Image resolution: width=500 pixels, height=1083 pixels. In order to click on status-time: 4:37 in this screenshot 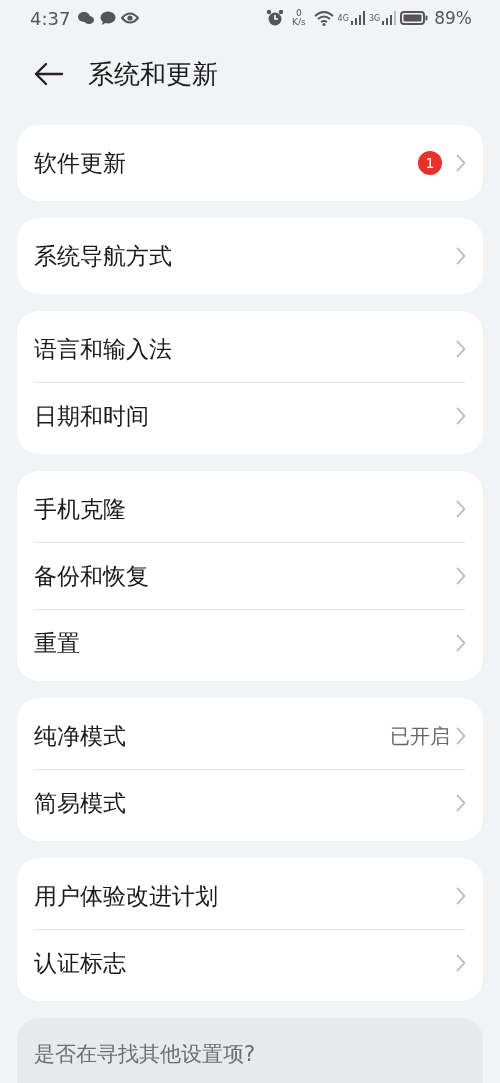, I will do `click(50, 18)`.